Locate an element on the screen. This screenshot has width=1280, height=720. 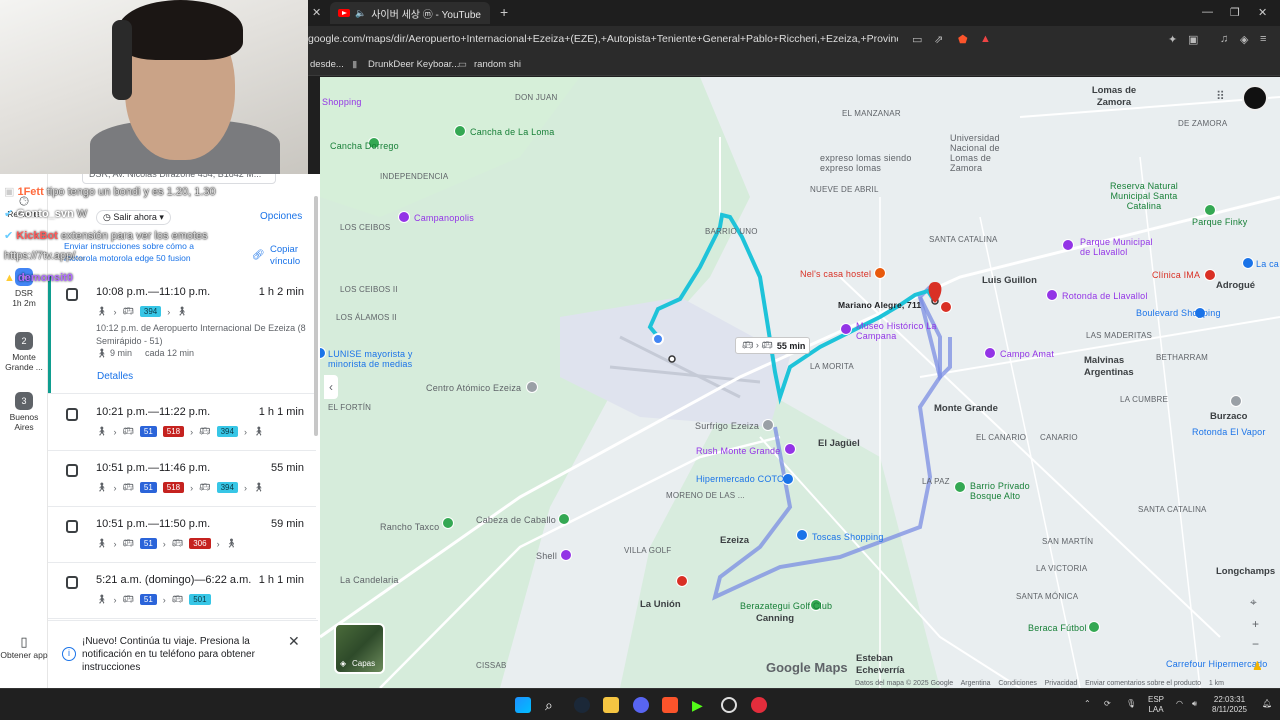
music-app-icon is located at coordinates (759, 705).